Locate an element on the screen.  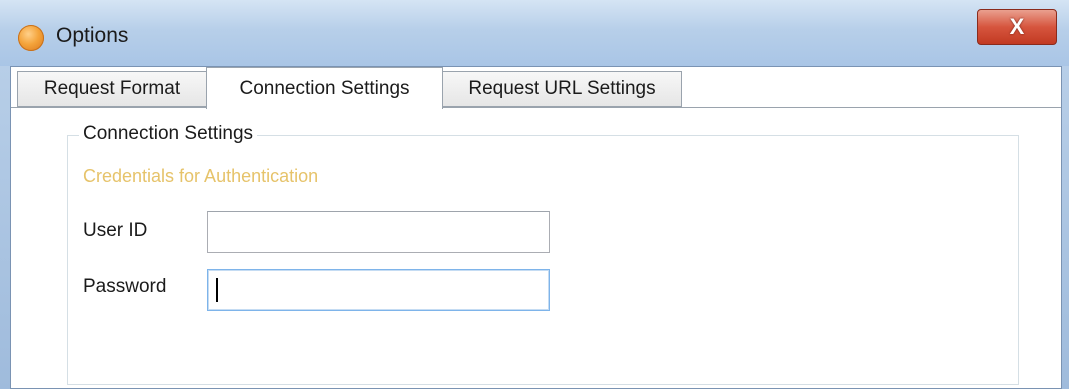
tab-request-format: Request Format is located at coordinates (112, 89).